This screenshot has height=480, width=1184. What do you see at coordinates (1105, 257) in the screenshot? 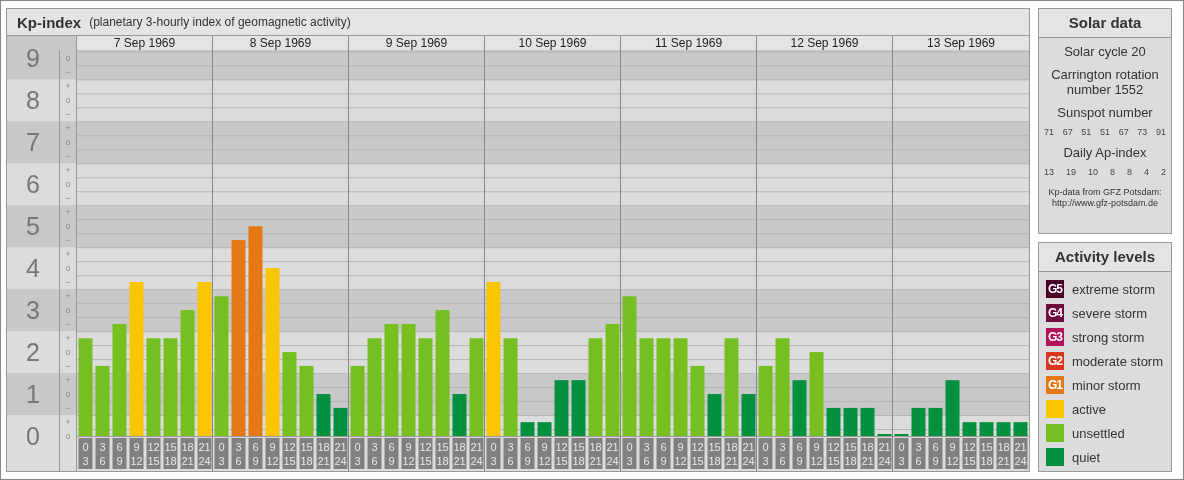
I see `panel-title: Activity levels` at bounding box center [1105, 257].